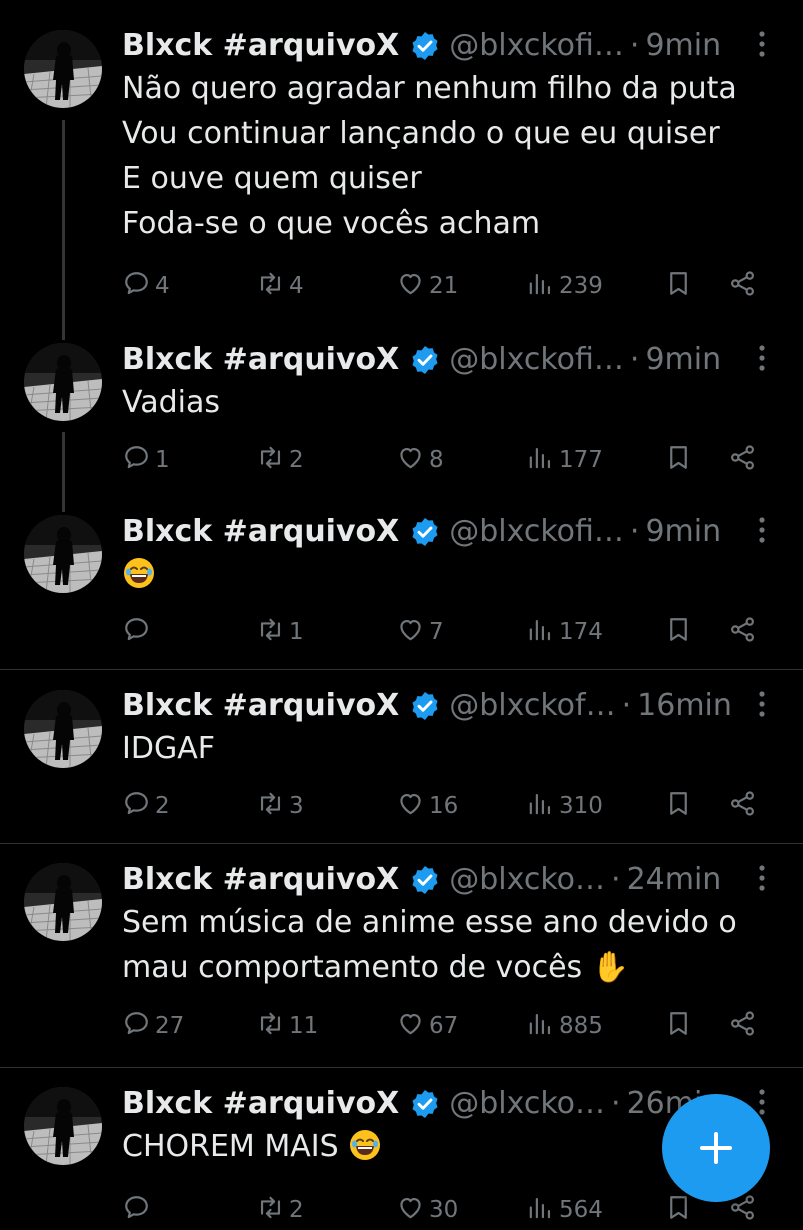  I want to click on views-button: 239, so click(564, 286).